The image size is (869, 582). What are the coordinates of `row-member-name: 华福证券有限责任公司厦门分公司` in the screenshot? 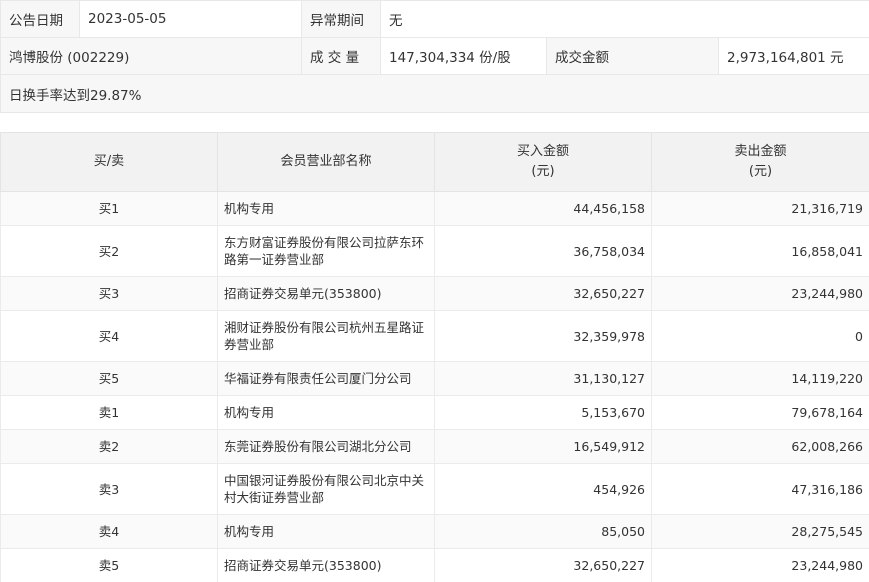 It's located at (326, 378).